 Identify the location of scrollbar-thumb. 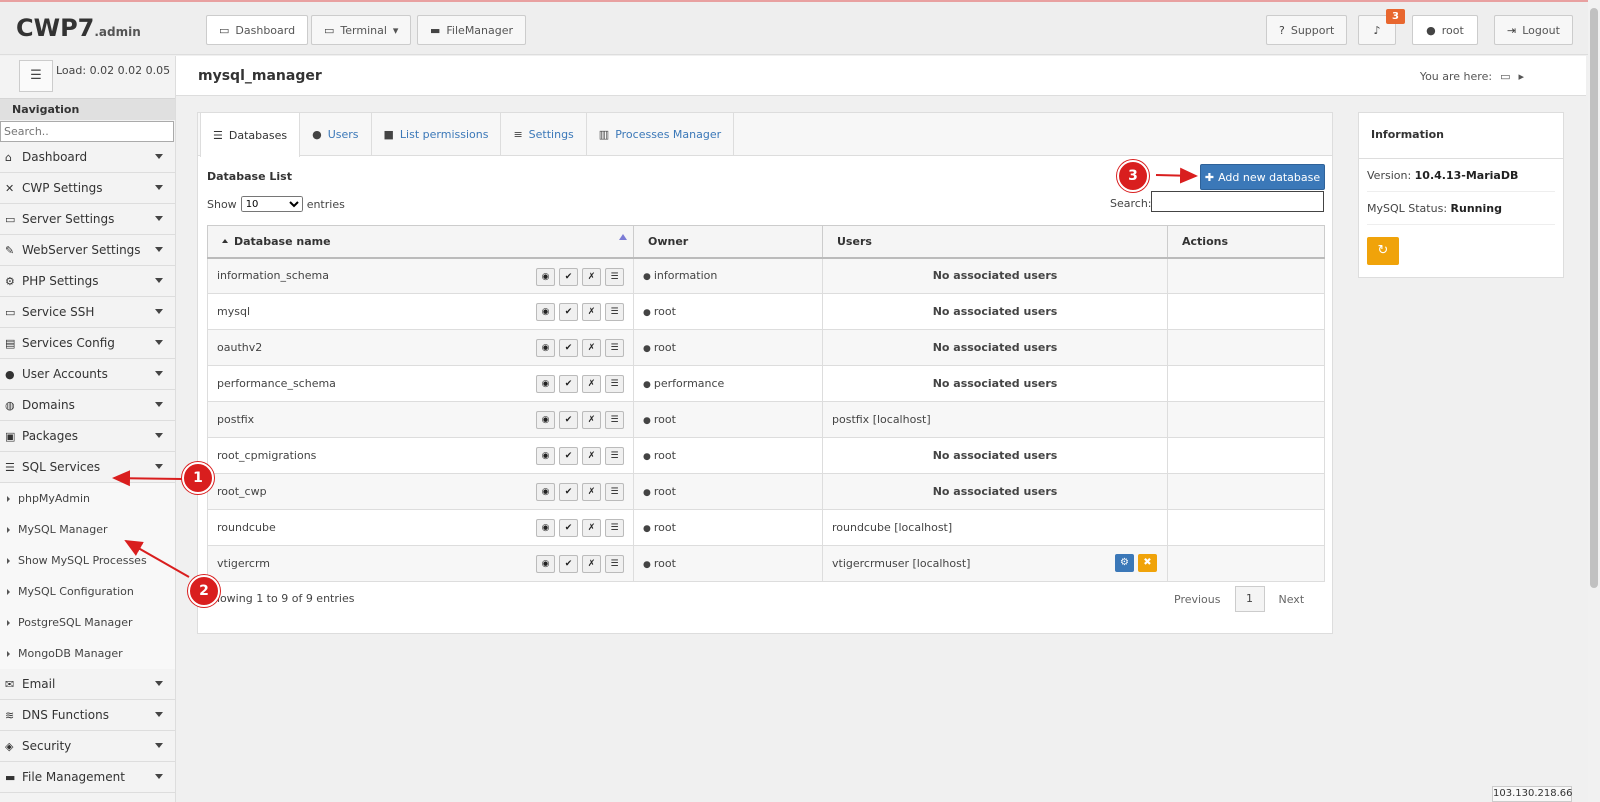
(1594, 298).